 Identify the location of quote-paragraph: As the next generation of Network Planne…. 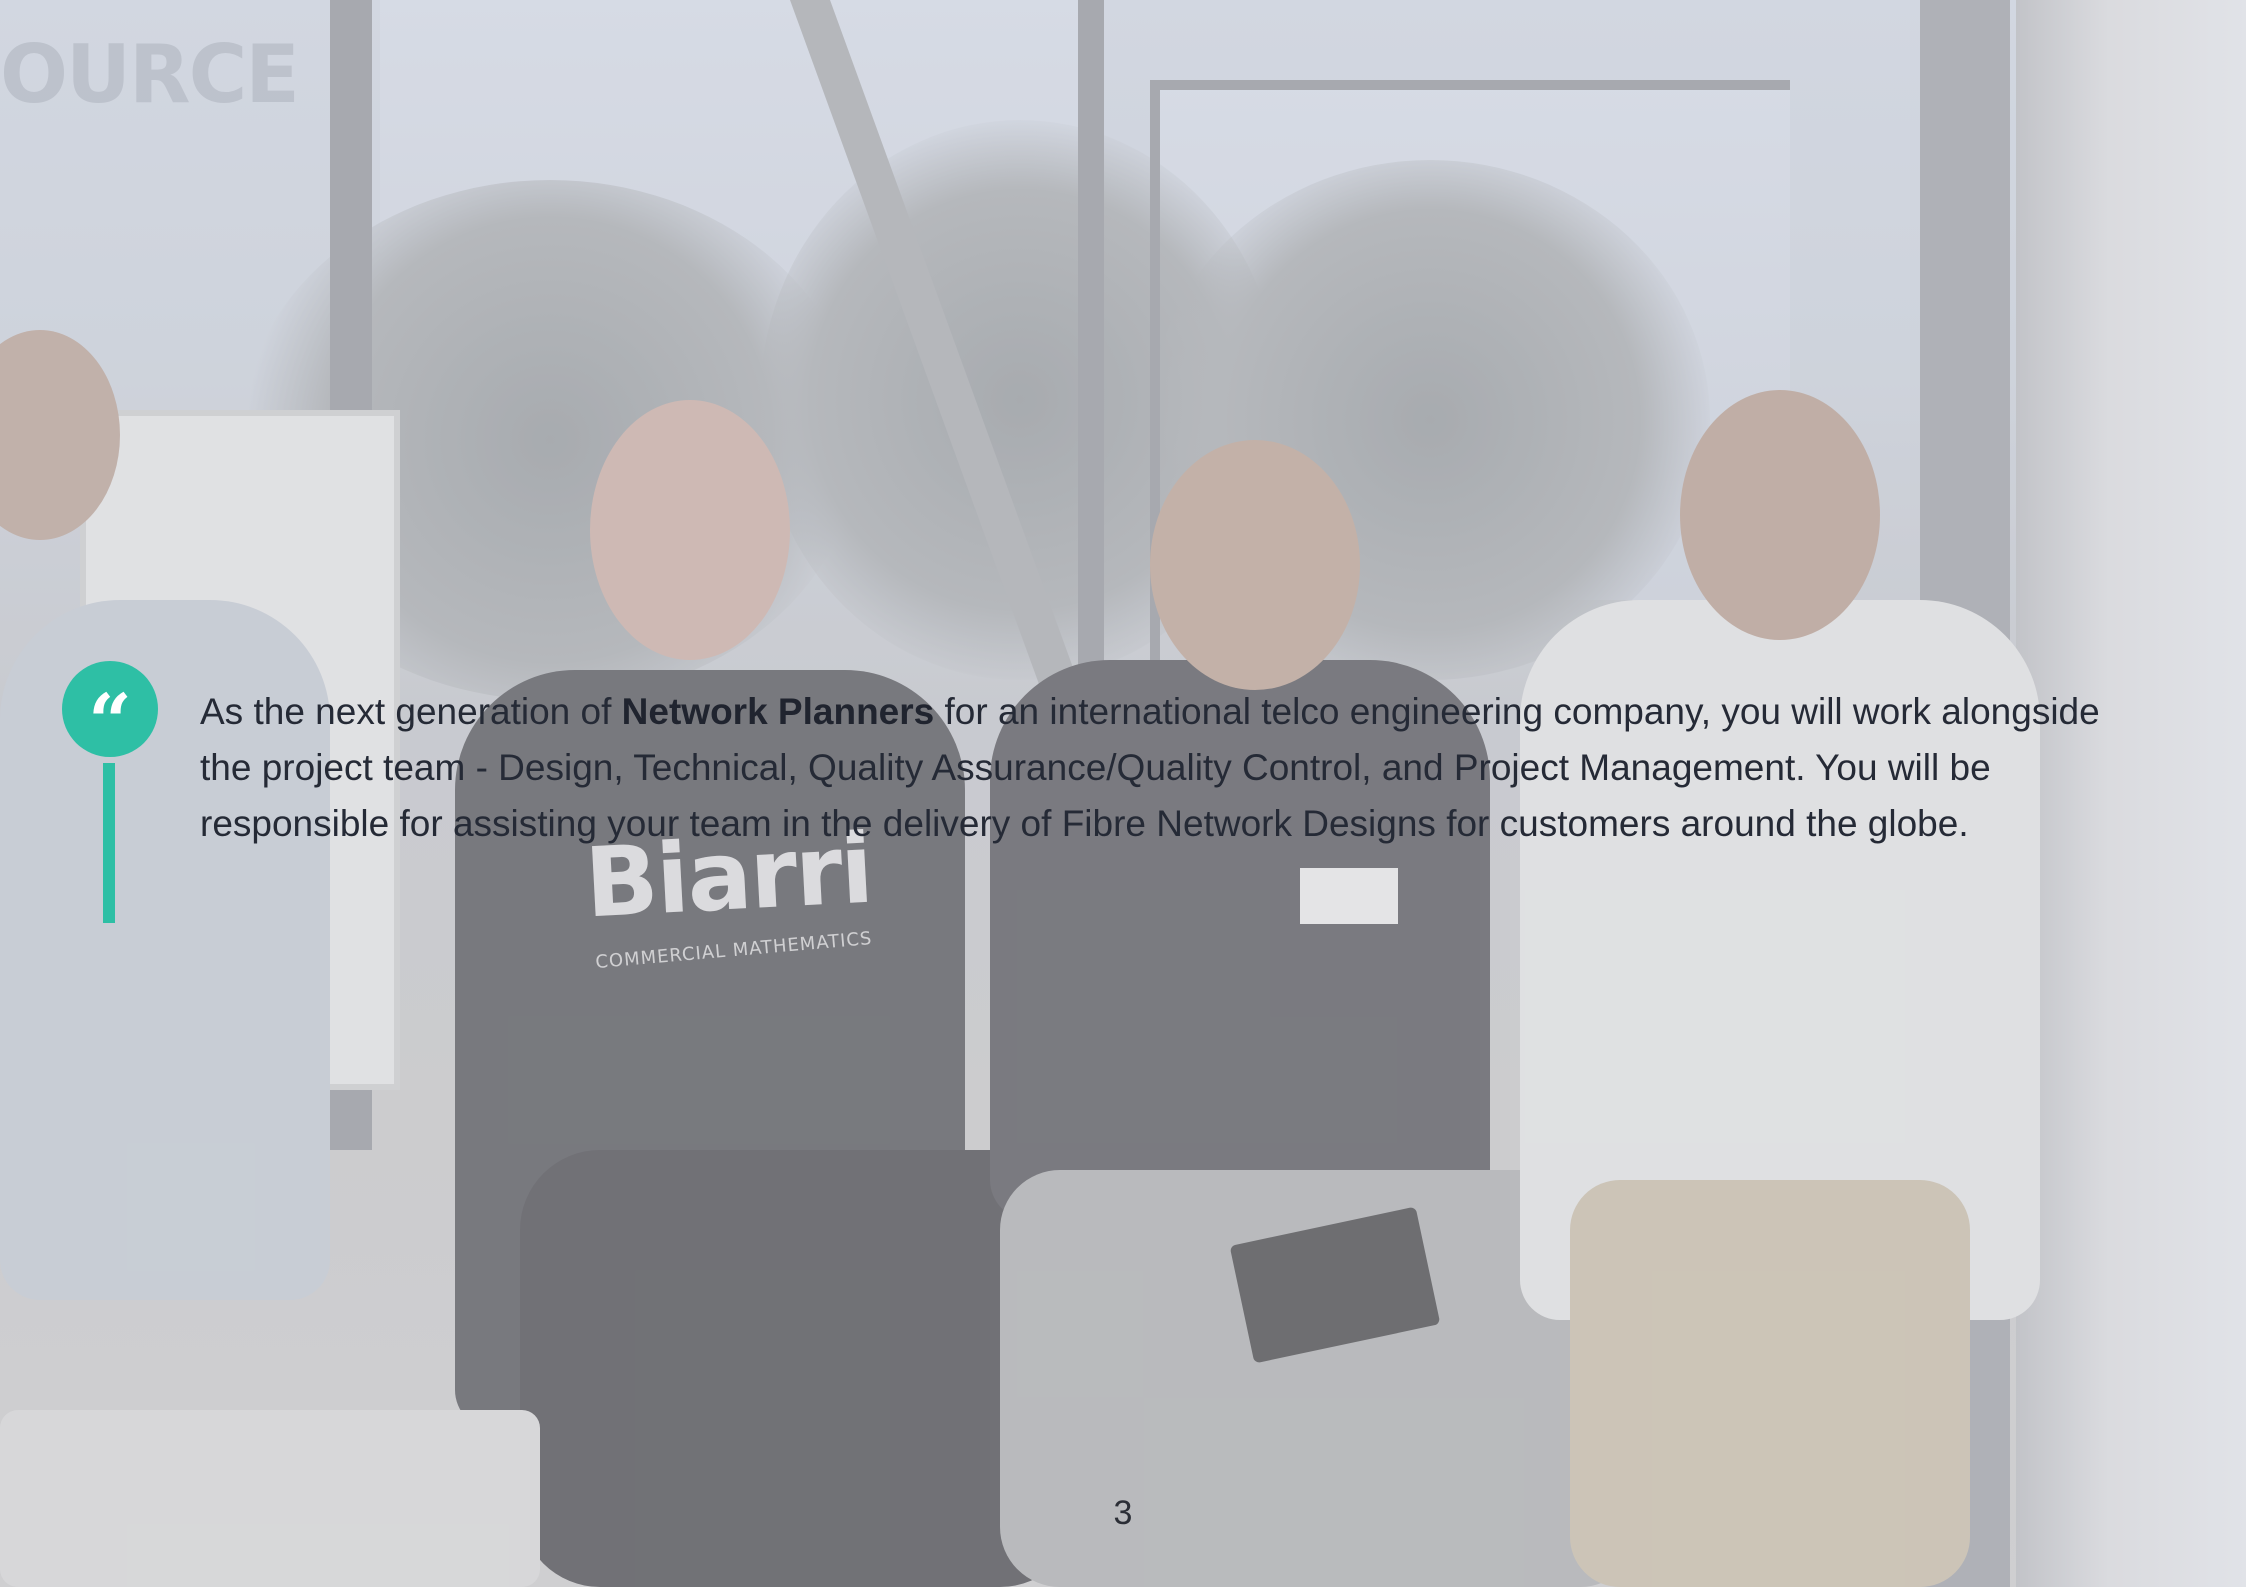
(1170, 768).